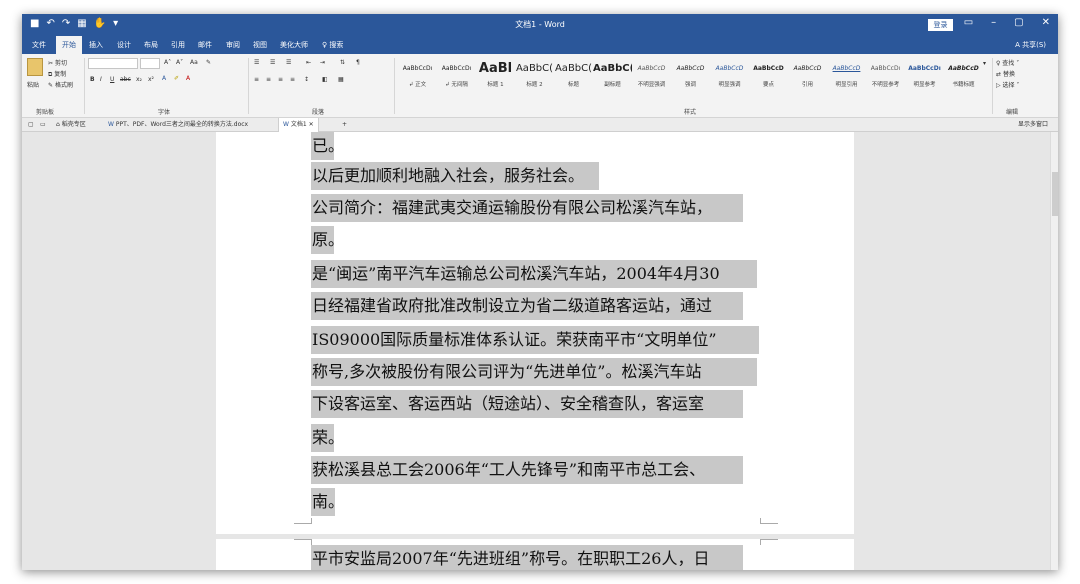 This screenshot has height=584, width=1080. What do you see at coordinates (150, 63) in the screenshot?
I see `font-size-box` at bounding box center [150, 63].